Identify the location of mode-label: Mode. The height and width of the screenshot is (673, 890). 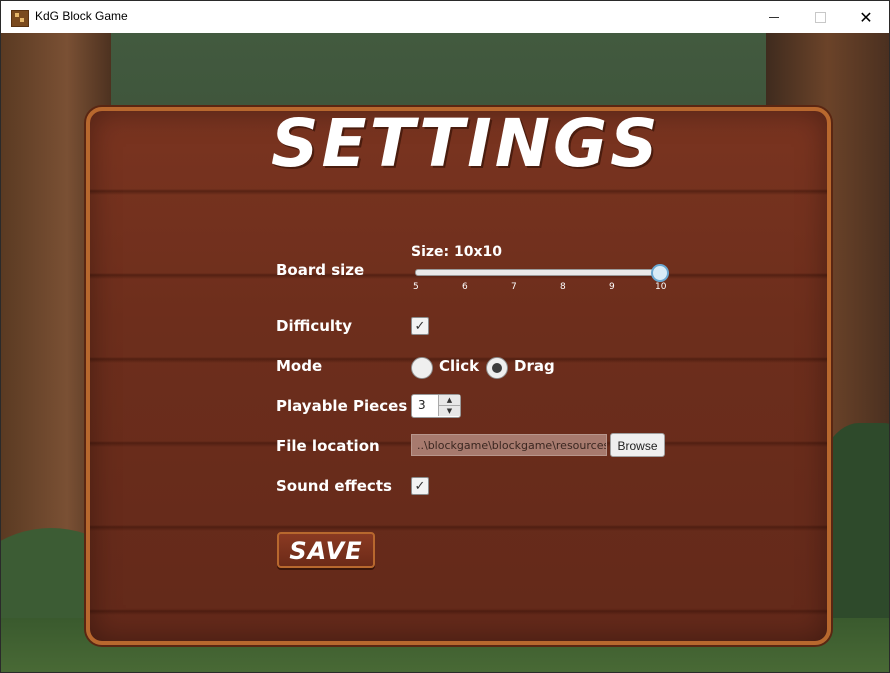
(299, 366).